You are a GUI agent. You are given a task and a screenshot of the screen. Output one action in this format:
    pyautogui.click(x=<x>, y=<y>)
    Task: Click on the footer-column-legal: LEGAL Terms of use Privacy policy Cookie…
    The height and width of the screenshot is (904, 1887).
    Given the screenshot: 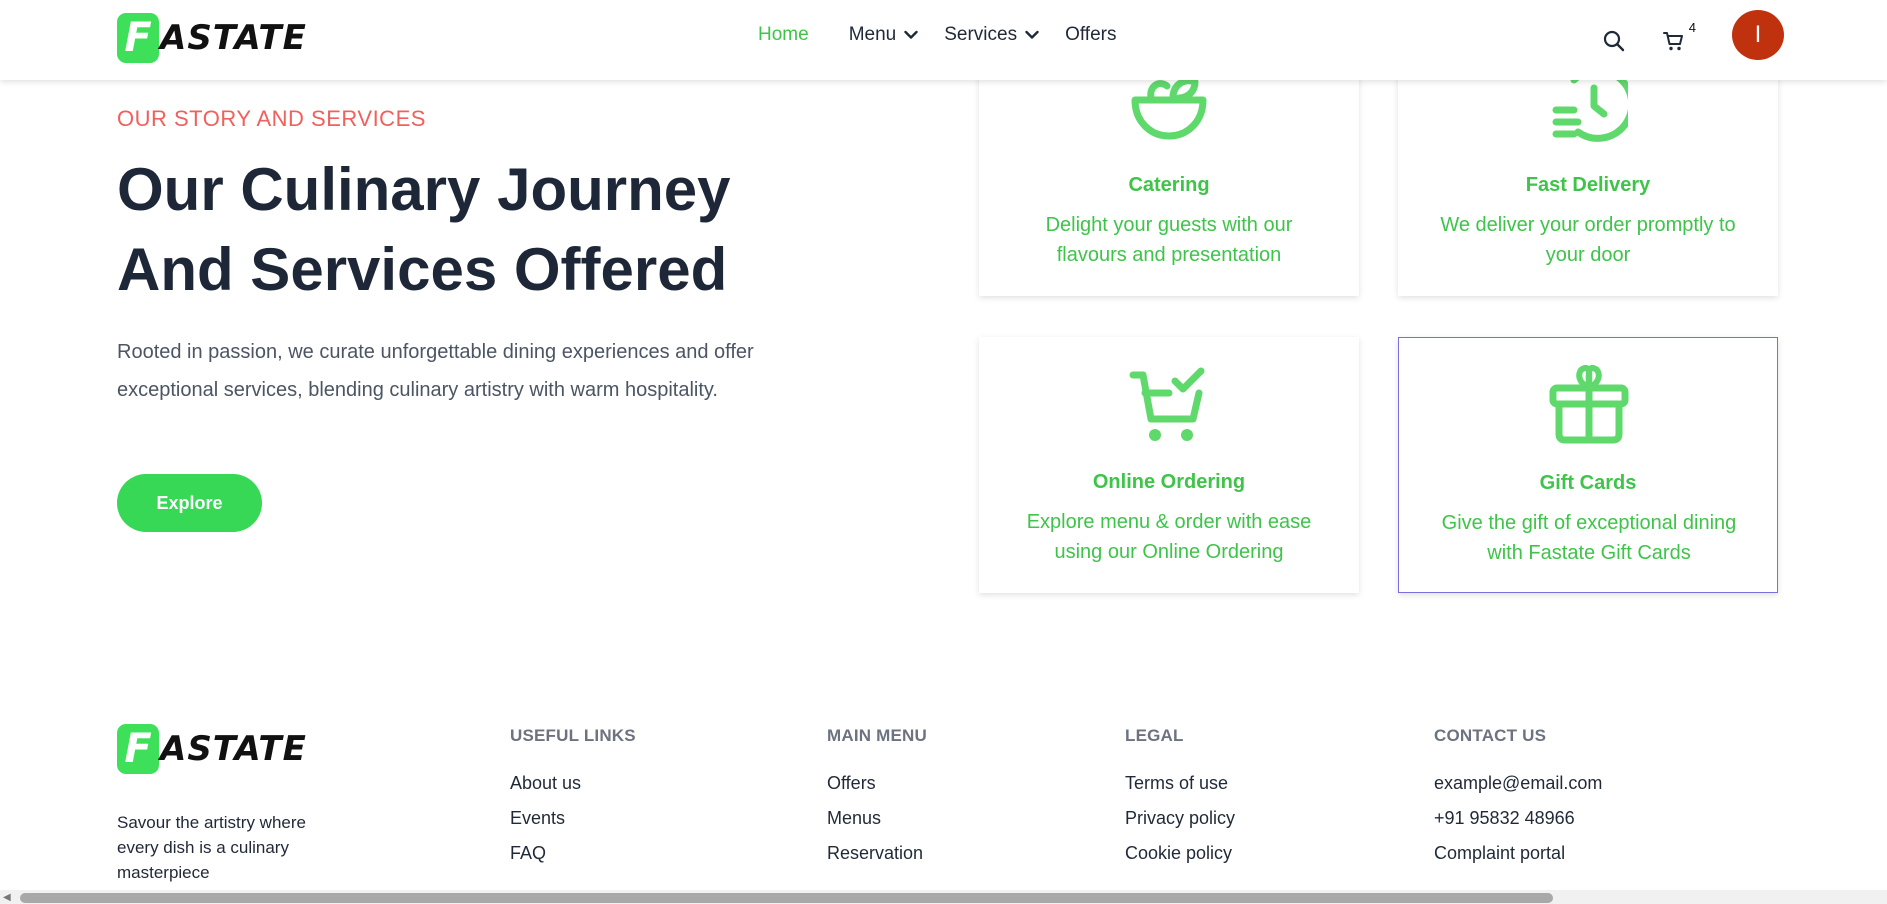 What is the action you would take?
    pyautogui.click(x=1180, y=798)
    